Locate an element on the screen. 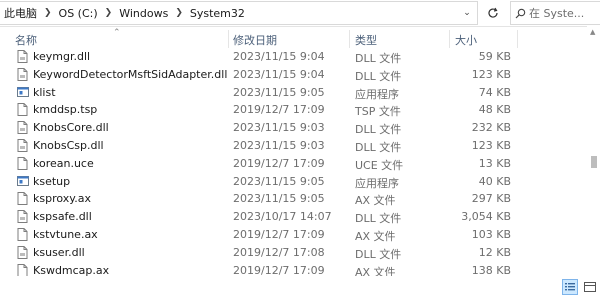  file-size: 12 KB is located at coordinates (494, 252).